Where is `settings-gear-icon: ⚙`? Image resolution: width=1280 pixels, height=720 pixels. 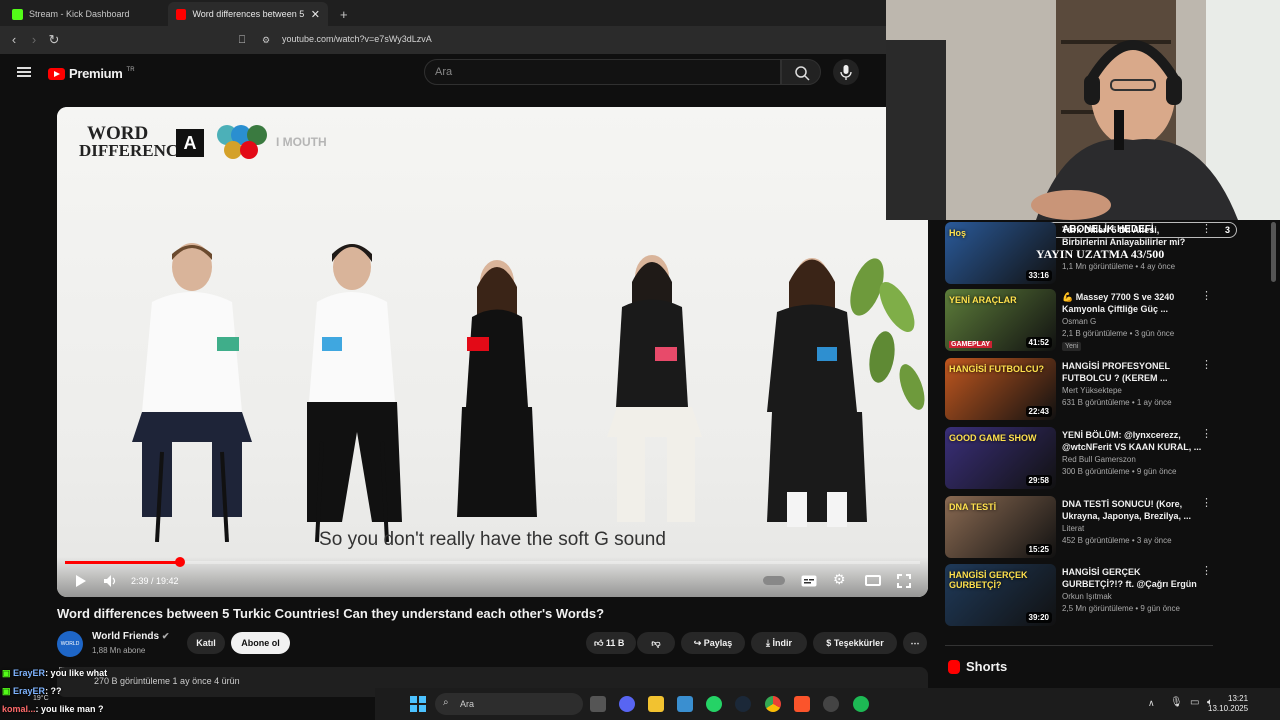 settings-gear-icon: ⚙ is located at coordinates (839, 579).